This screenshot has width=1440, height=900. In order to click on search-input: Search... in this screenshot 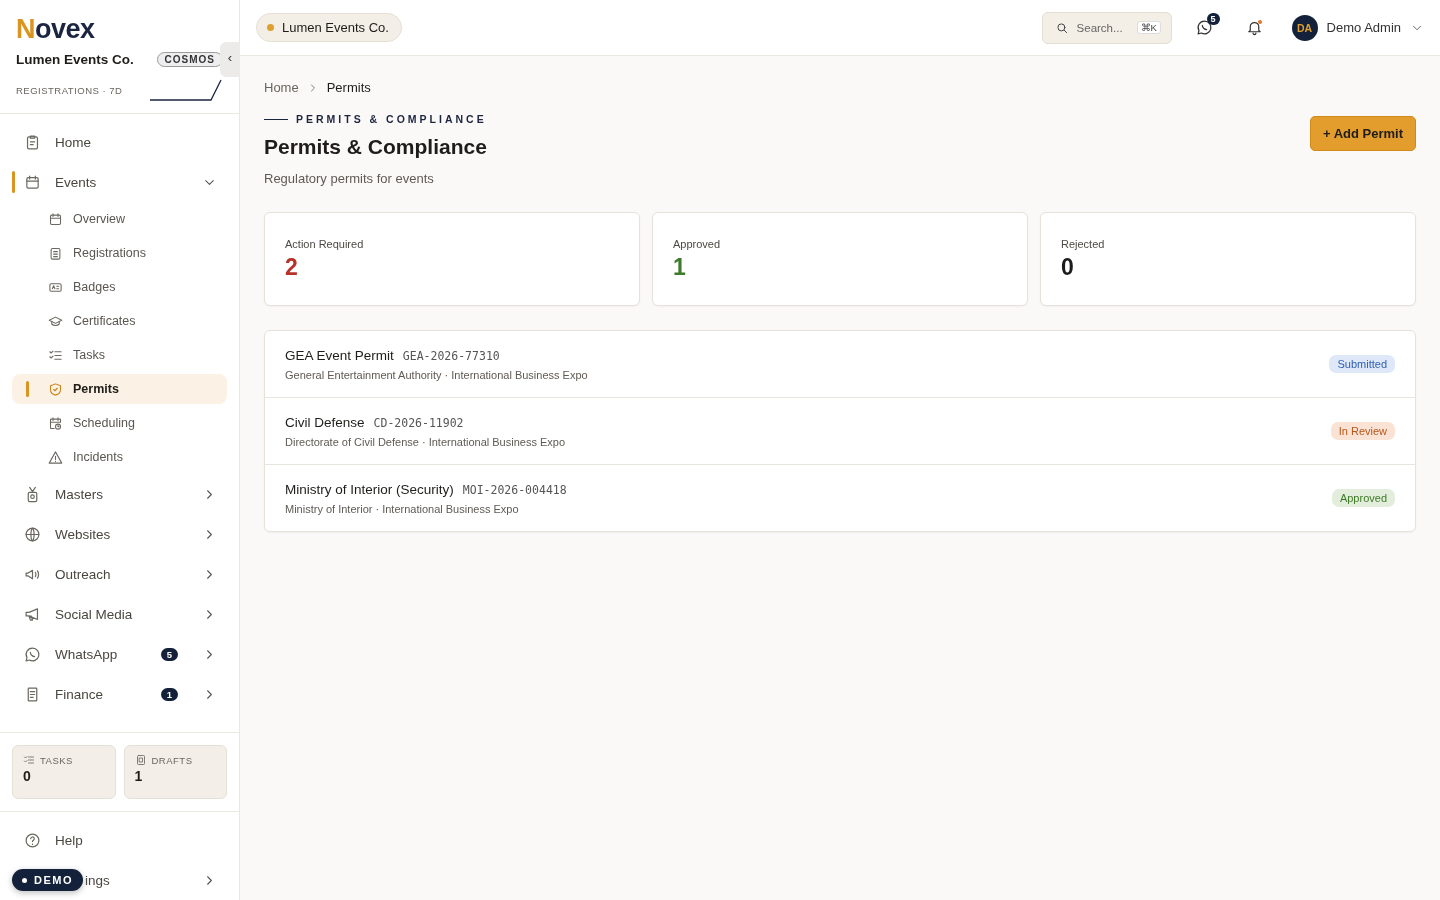, I will do `click(1102, 27)`.